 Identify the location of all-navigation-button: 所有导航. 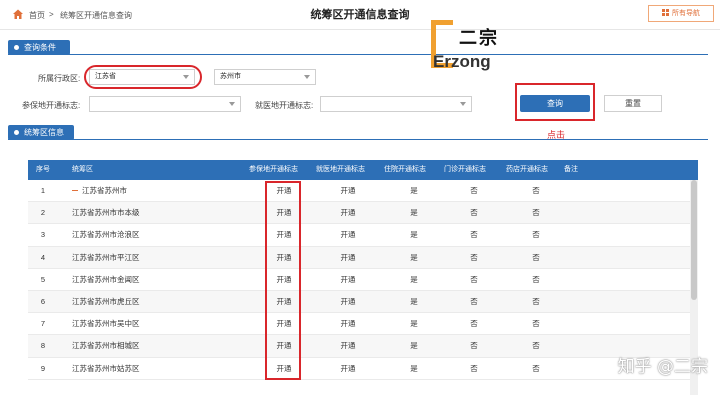
(681, 13).